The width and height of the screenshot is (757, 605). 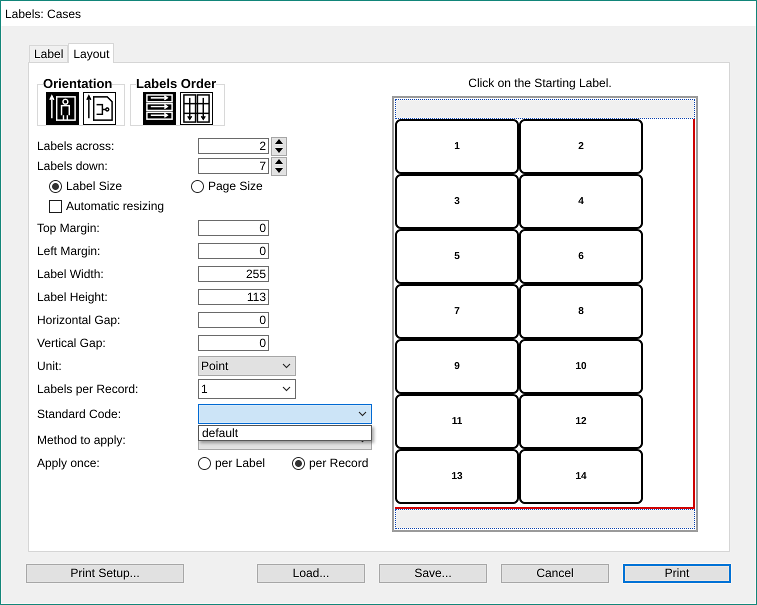 What do you see at coordinates (79, 320) in the screenshot?
I see `field-label: Horizontal Gap:` at bounding box center [79, 320].